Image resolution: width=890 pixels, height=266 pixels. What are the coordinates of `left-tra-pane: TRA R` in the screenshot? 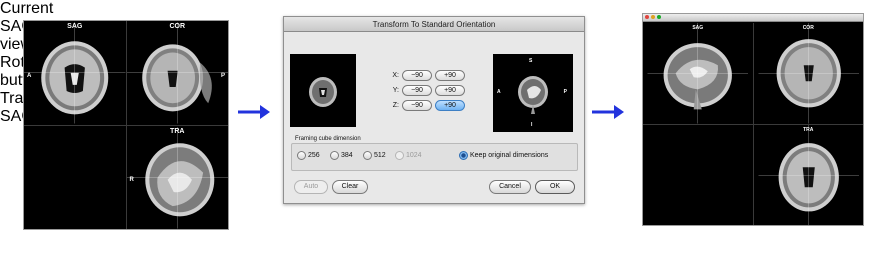 It's located at (177, 177).